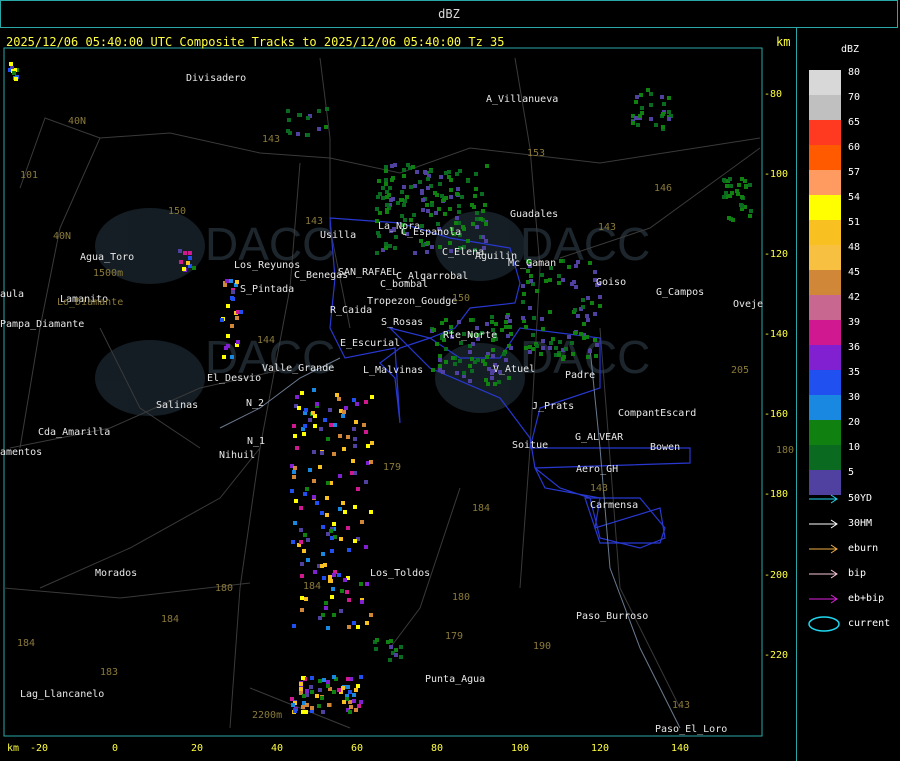 Image resolution: width=900 pixels, height=761 pixels. What do you see at coordinates (854, 247) in the screenshot?
I see `legend-label: 48` at bounding box center [854, 247].